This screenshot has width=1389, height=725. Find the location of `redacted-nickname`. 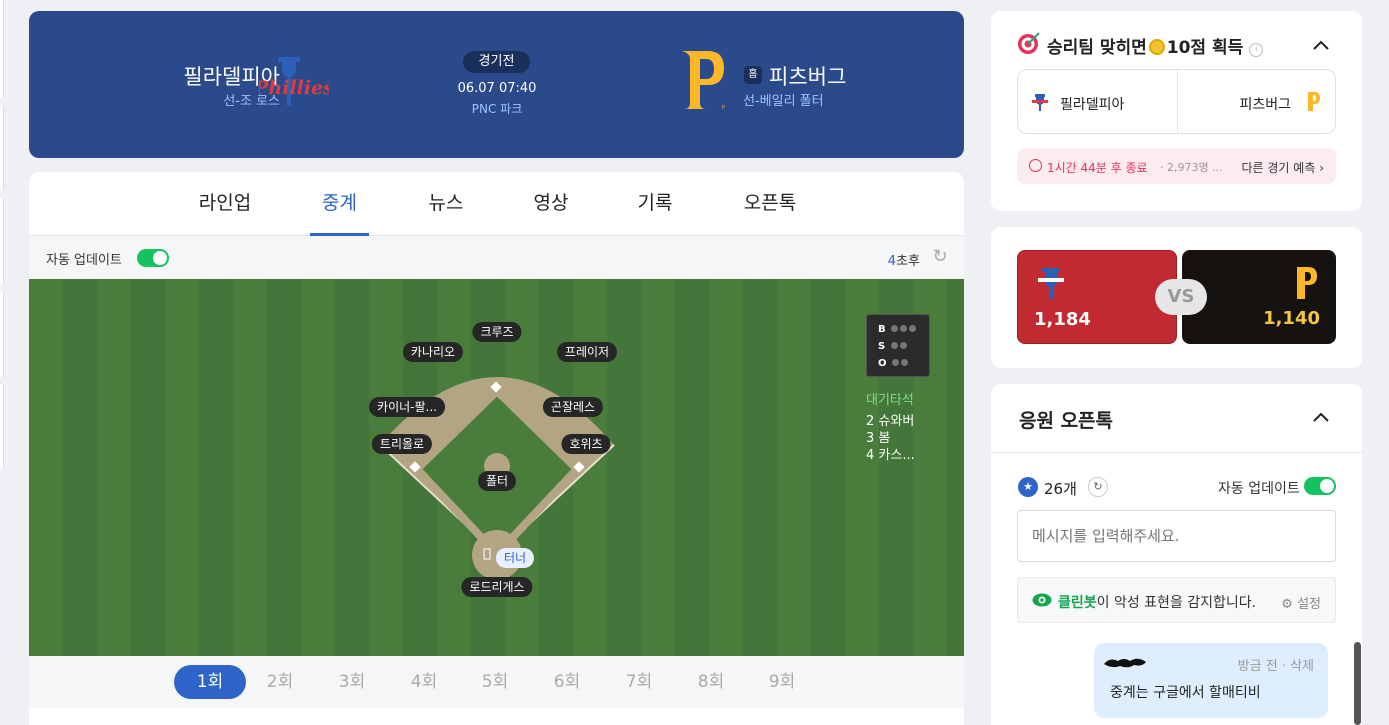

redacted-nickname is located at coordinates (1125, 663).